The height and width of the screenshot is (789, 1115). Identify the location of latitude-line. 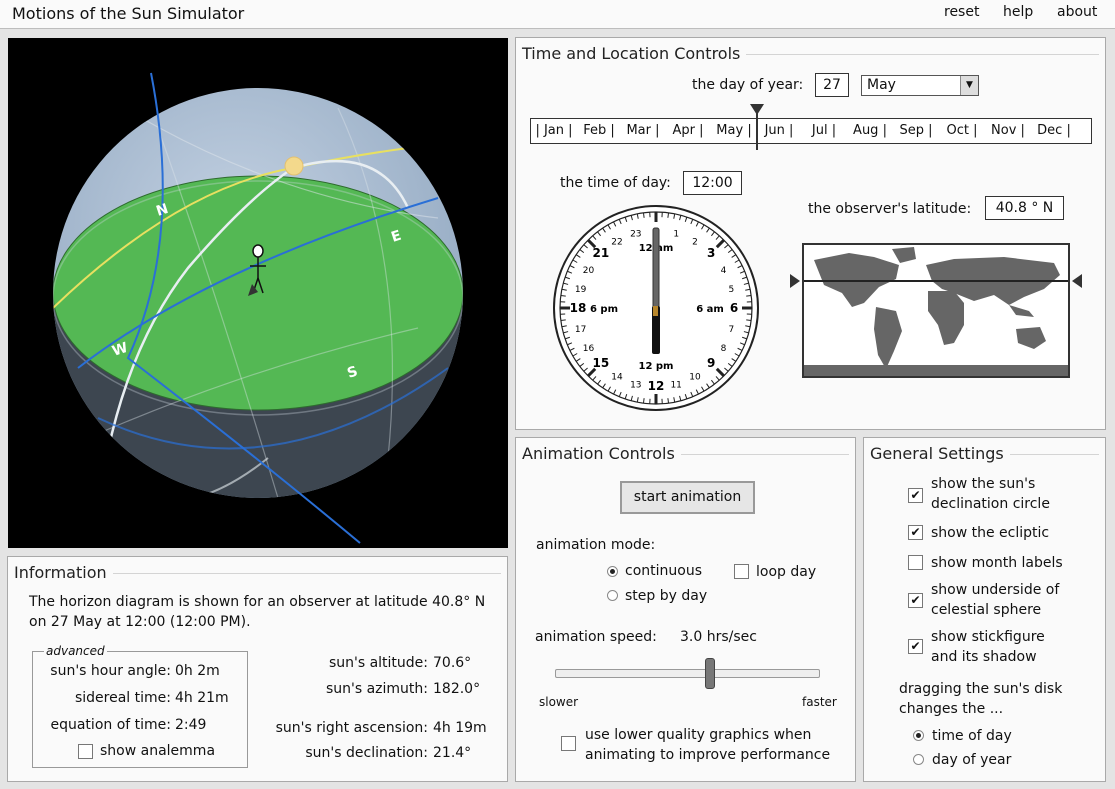
(936, 281).